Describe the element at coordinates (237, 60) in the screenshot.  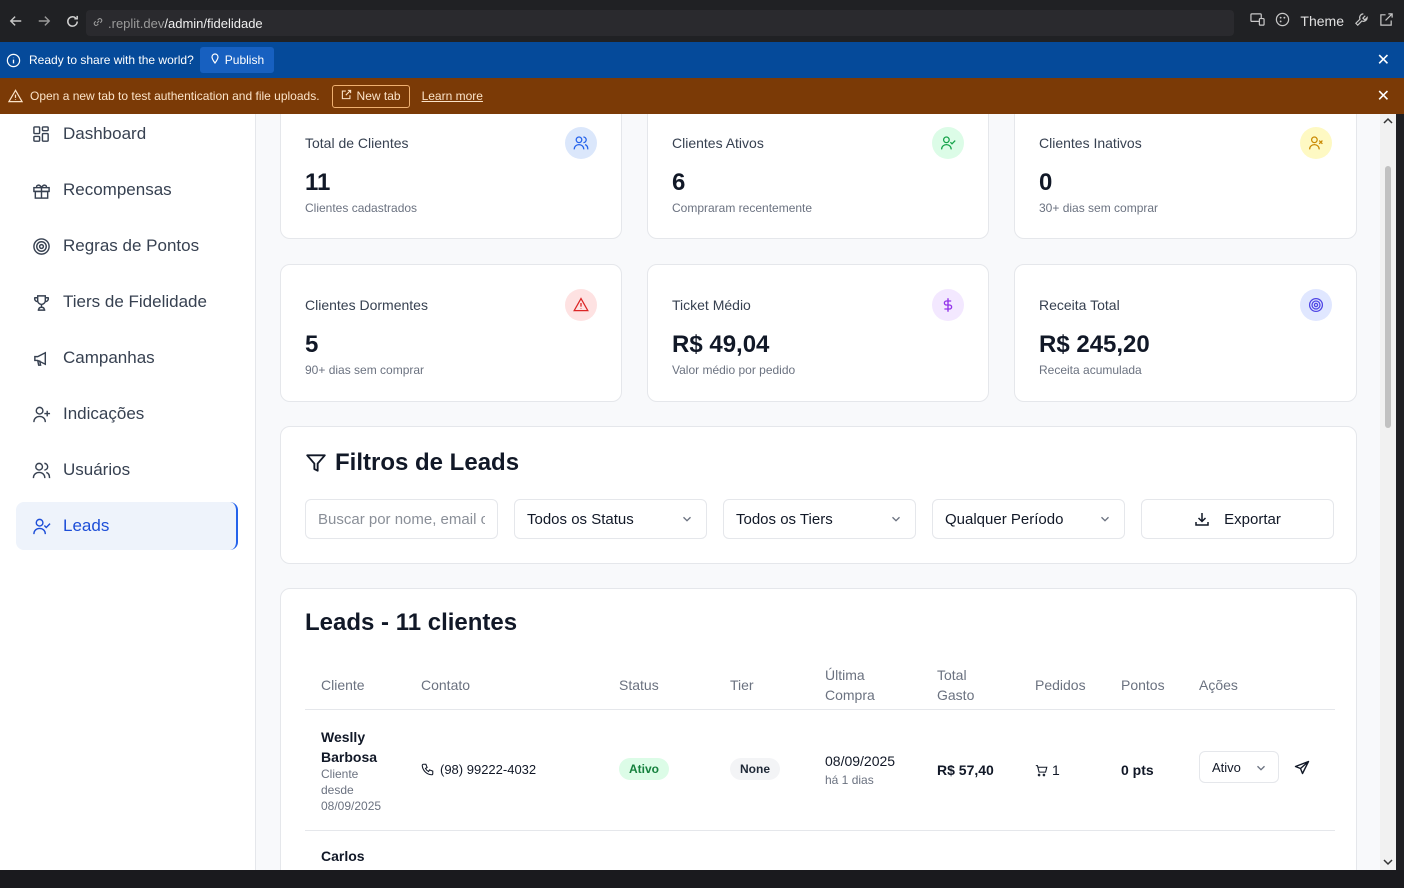
I see `publish-button: Publish` at that location.